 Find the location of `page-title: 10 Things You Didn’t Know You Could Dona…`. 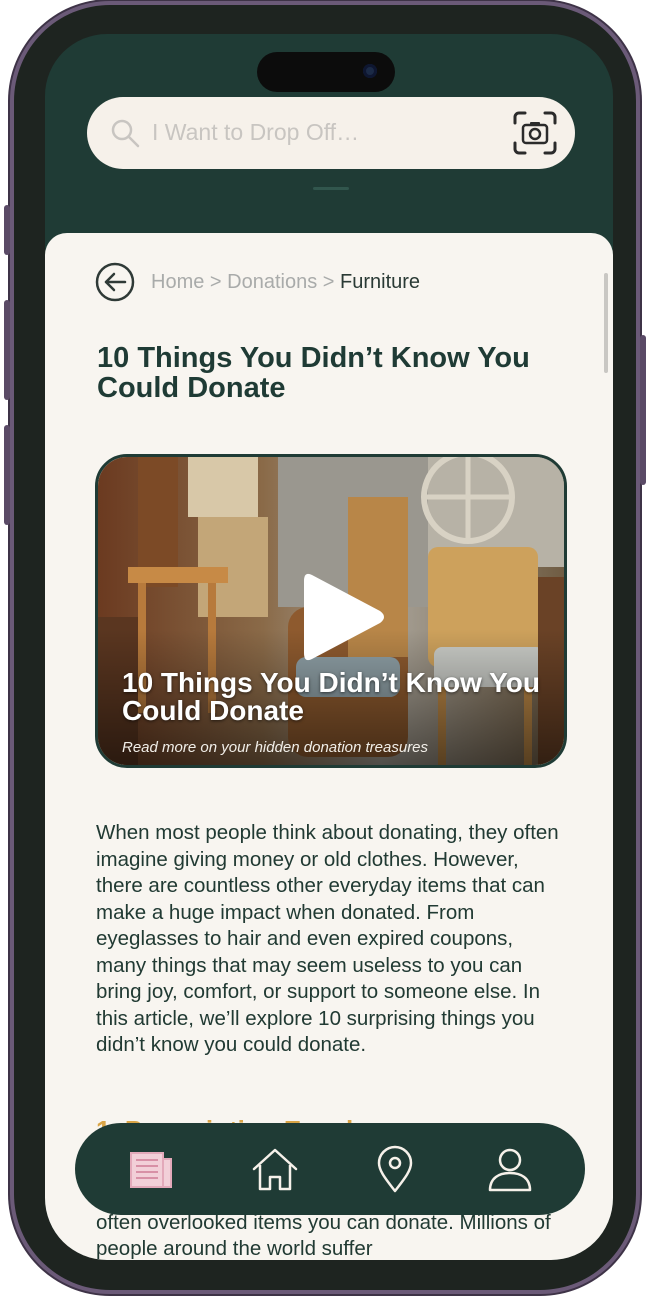

page-title: 10 Things You Didn’t Know You Could Dona… is located at coordinates (313, 373).